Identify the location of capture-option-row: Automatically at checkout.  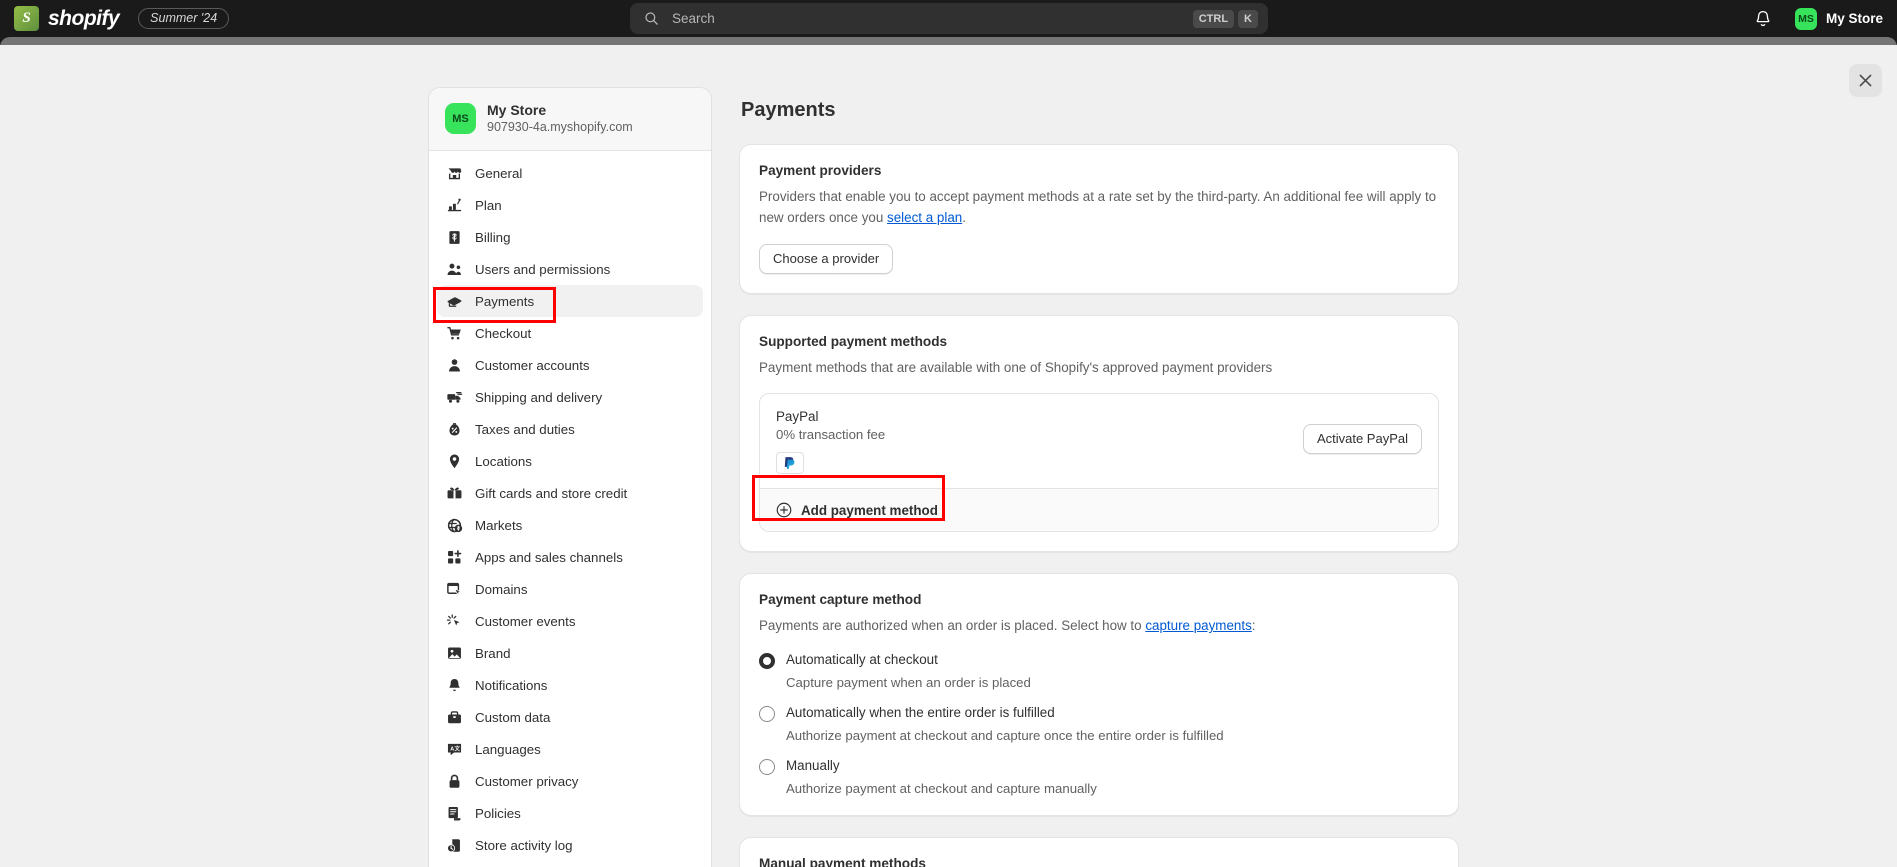
(1099, 661).